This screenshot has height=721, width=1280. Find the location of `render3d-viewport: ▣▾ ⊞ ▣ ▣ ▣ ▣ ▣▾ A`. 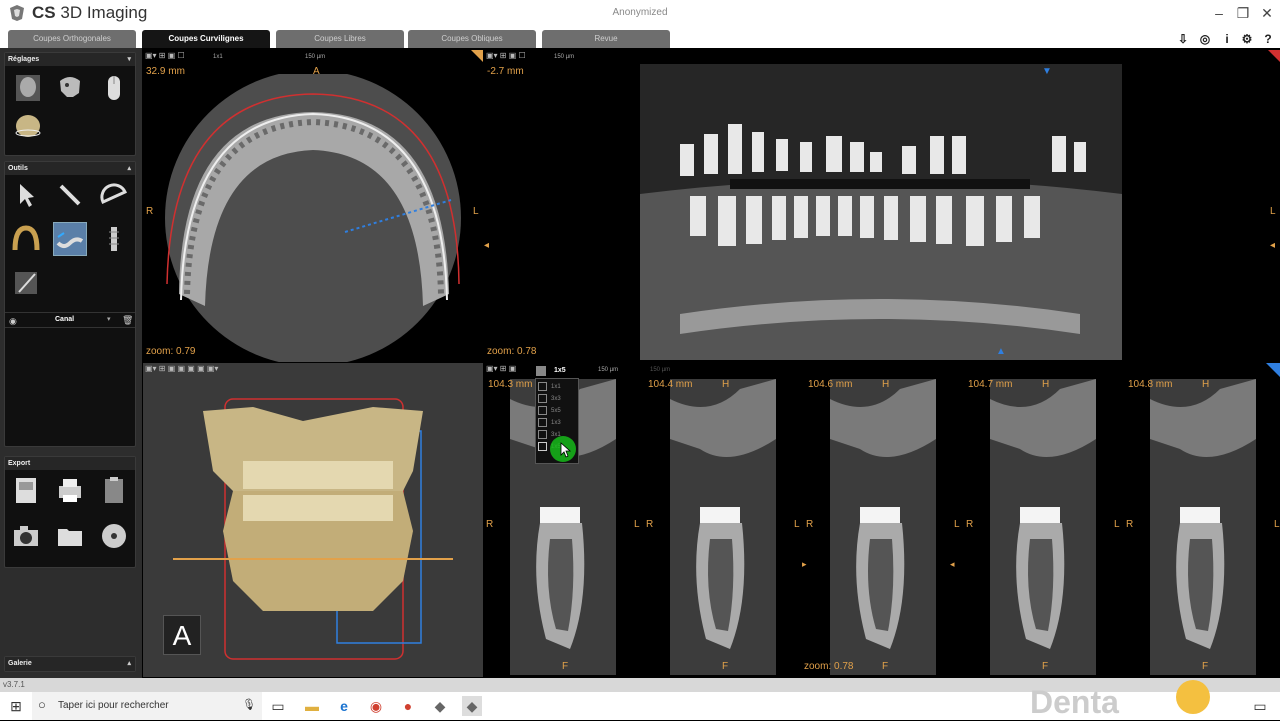

render3d-viewport: ▣▾ ⊞ ▣ ▣ ▣ ▣ ▣▾ A is located at coordinates (313, 520).